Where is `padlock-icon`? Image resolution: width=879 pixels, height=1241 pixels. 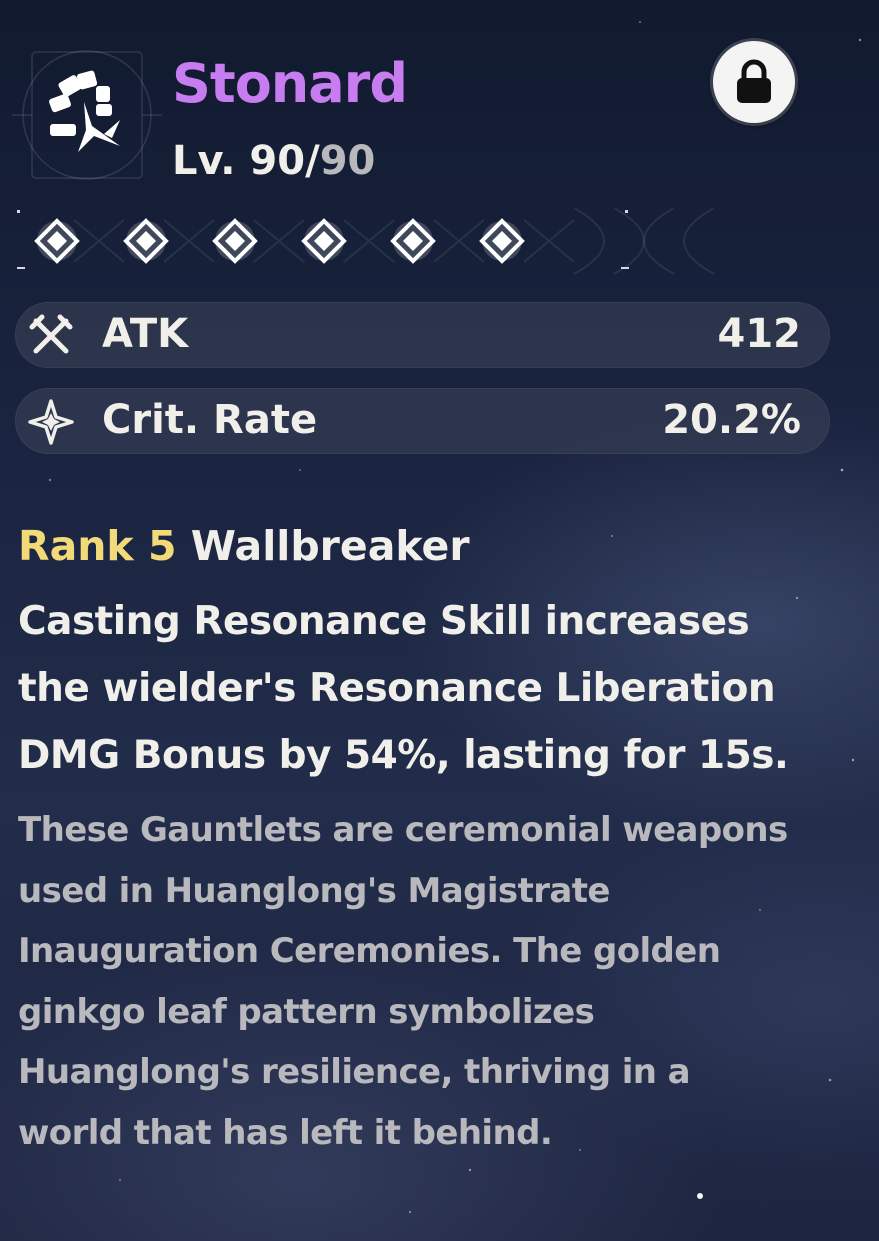 padlock-icon is located at coordinates (754, 81).